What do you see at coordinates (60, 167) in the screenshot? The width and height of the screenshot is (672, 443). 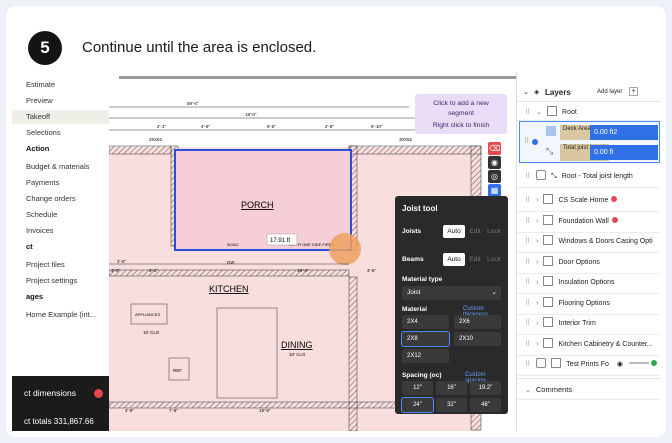 I see `sidebar-item: Budget & materials` at bounding box center [60, 167].